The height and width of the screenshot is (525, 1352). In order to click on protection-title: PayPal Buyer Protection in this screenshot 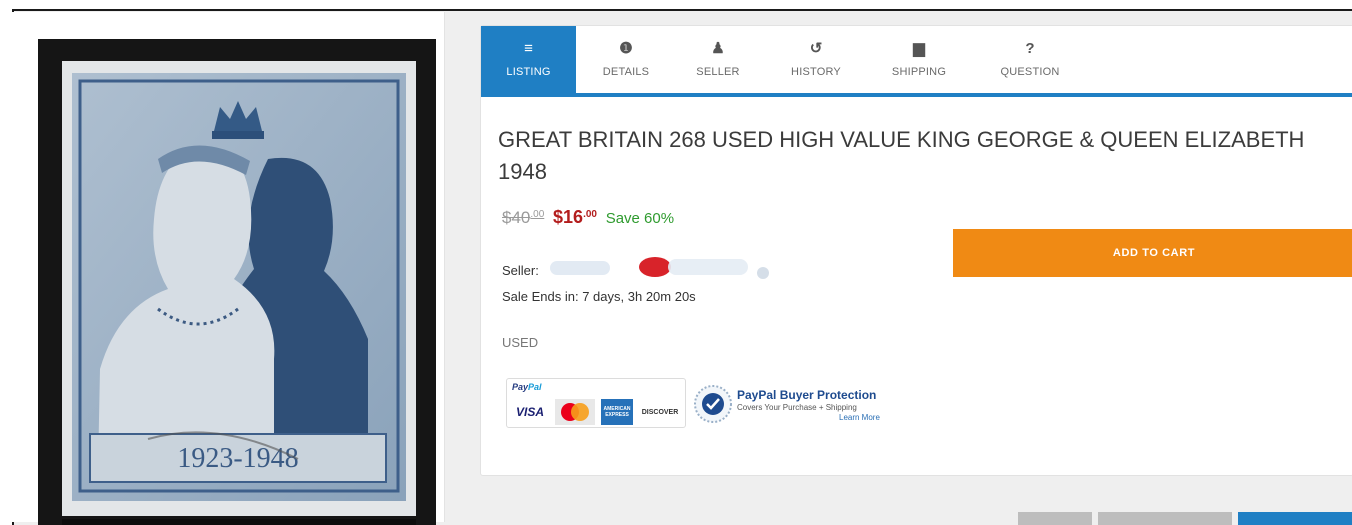, I will do `click(807, 395)`.